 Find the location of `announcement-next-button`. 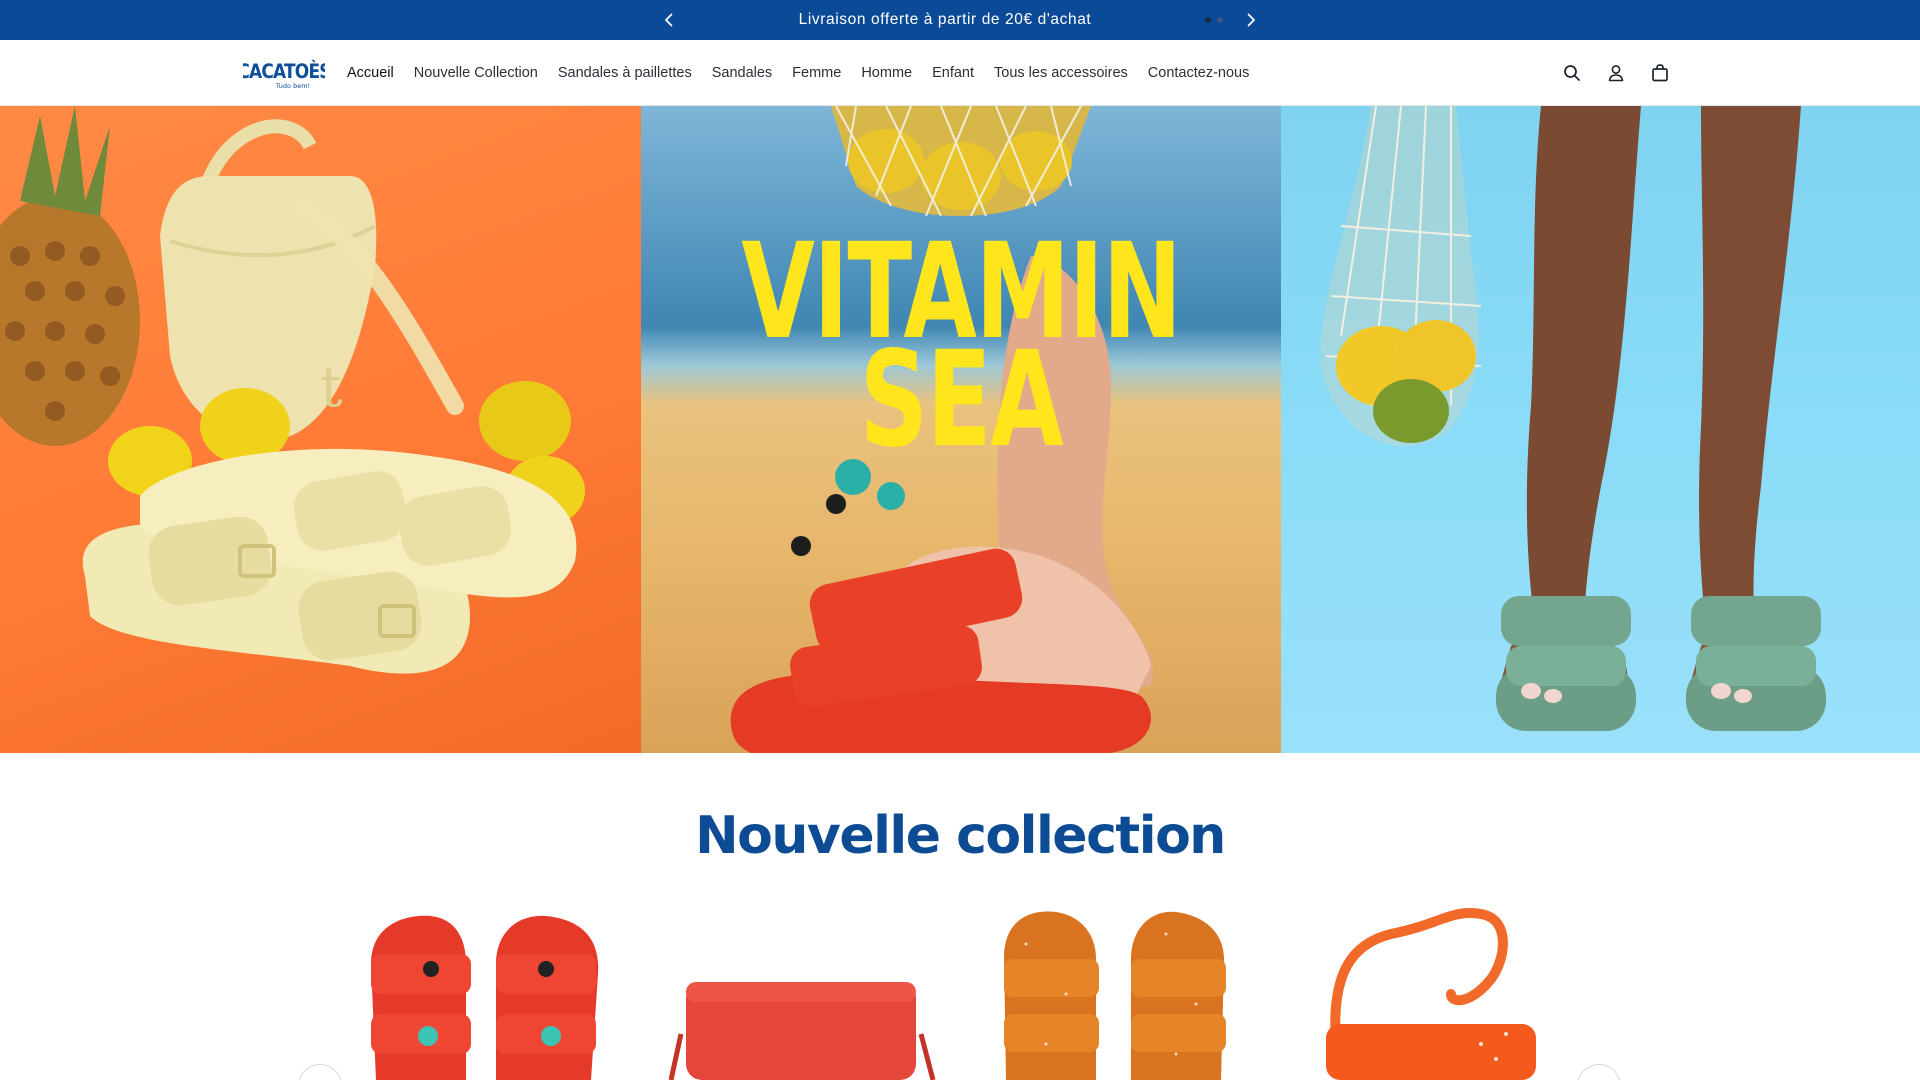

announcement-next-button is located at coordinates (1251, 20).